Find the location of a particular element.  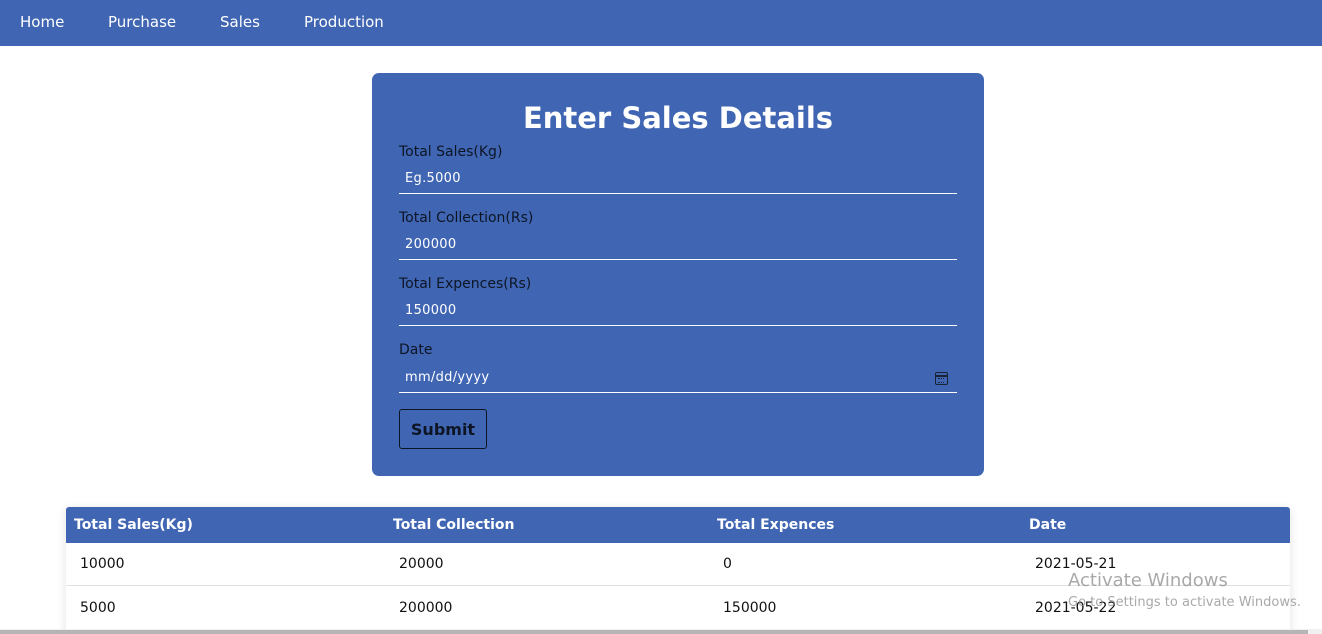

activate-windows-title: Activate Windows is located at coordinates (1148, 580).